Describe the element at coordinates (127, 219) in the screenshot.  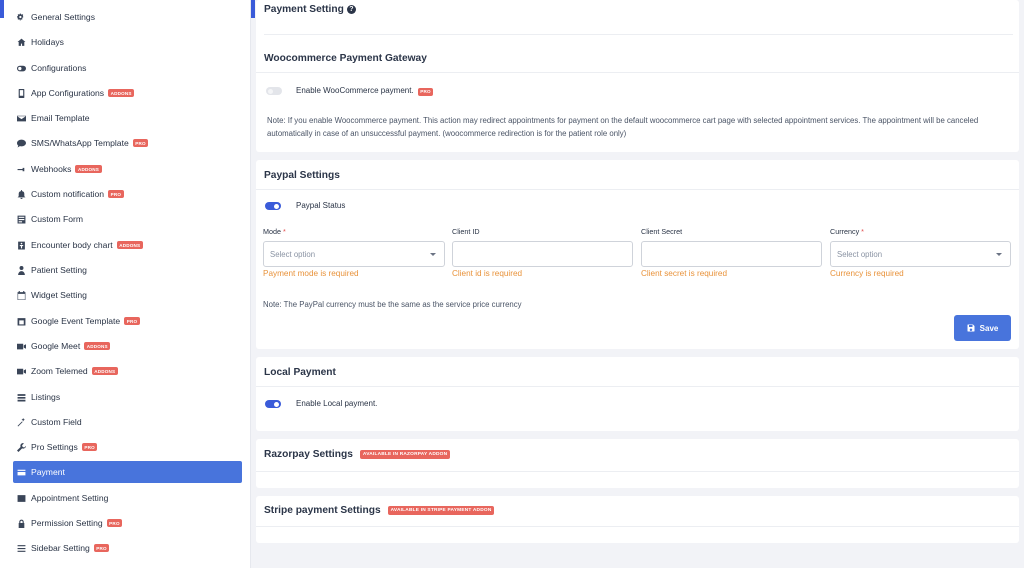
I see `sidebar-item-custom-form: Custom Form` at that location.